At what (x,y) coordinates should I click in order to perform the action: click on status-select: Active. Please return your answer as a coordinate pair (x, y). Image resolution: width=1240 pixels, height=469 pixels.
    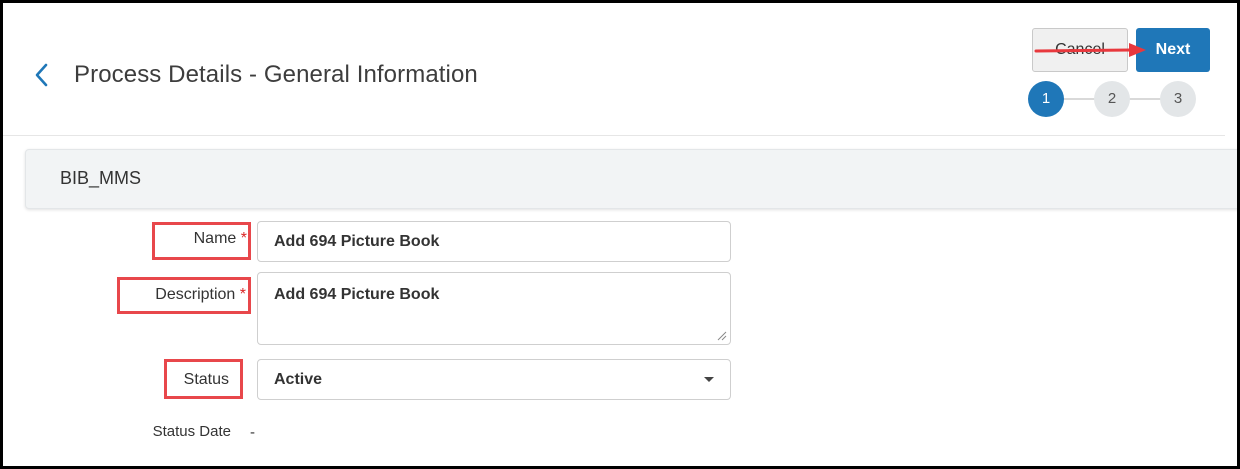
    Looking at the image, I should click on (494, 379).